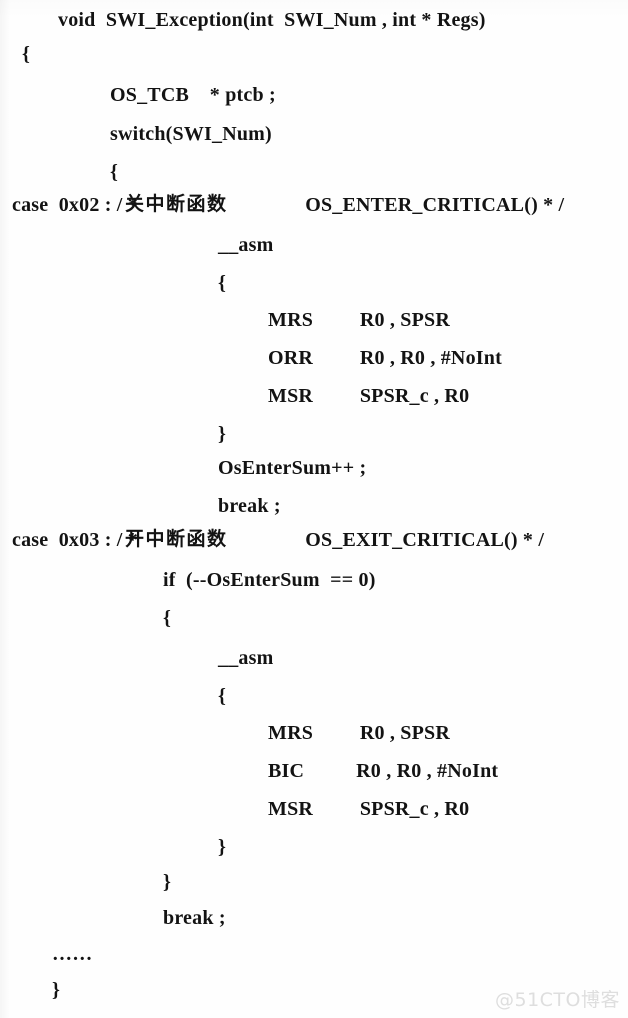 This screenshot has height=1018, width=628. Describe the element at coordinates (369, 809) in the screenshot. I see `code-line-l22: MSR SPSR_c , R0` at that location.